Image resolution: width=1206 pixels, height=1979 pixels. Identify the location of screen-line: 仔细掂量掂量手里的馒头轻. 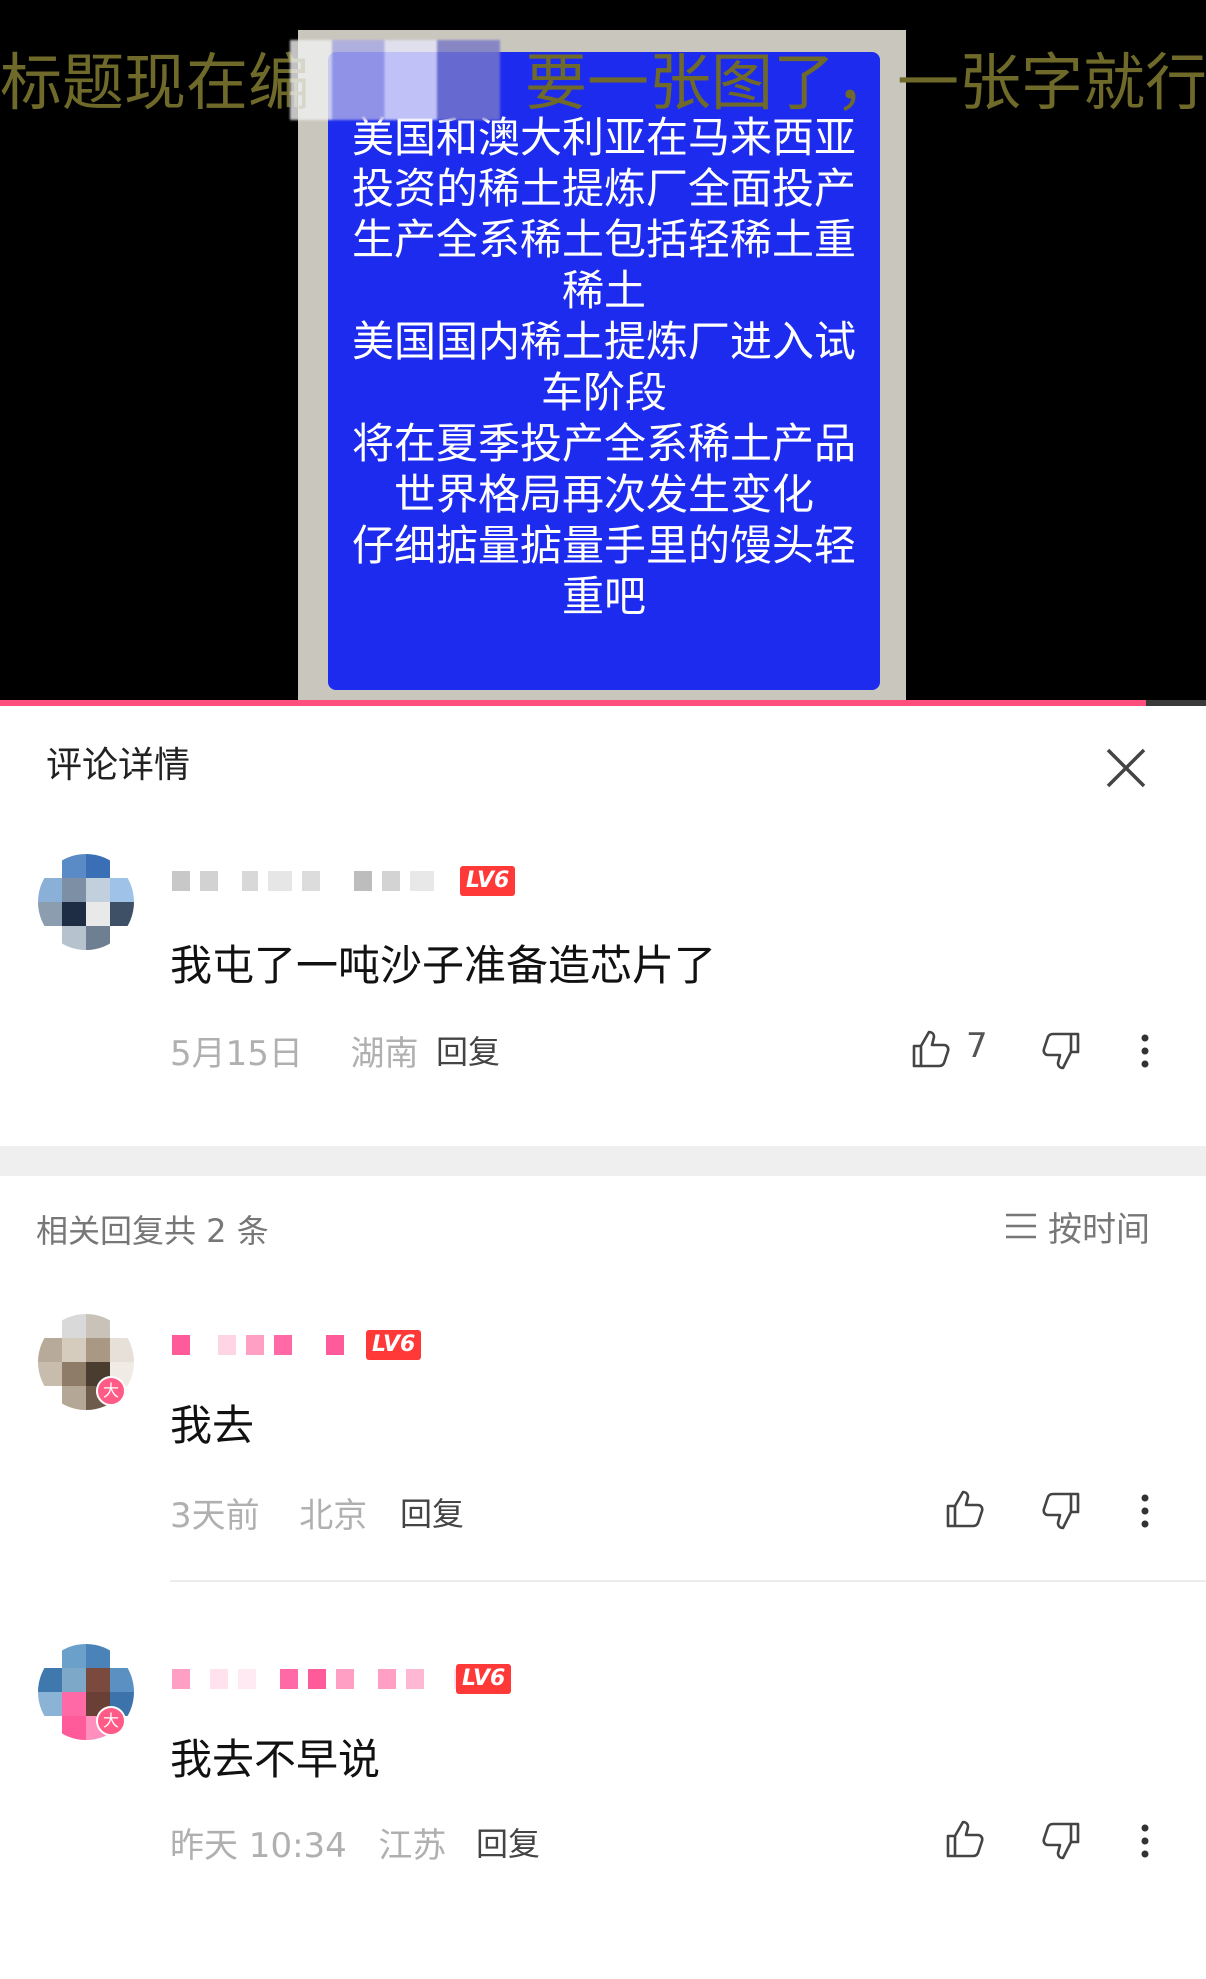
(603, 545).